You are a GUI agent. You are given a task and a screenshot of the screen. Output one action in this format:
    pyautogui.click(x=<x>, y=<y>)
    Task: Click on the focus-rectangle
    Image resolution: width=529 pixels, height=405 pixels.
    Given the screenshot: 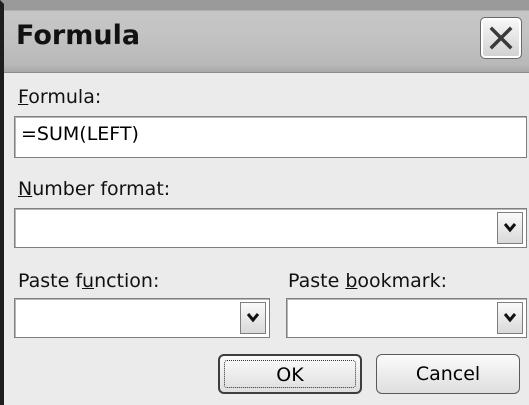 What is the action you would take?
    pyautogui.click(x=290, y=374)
    